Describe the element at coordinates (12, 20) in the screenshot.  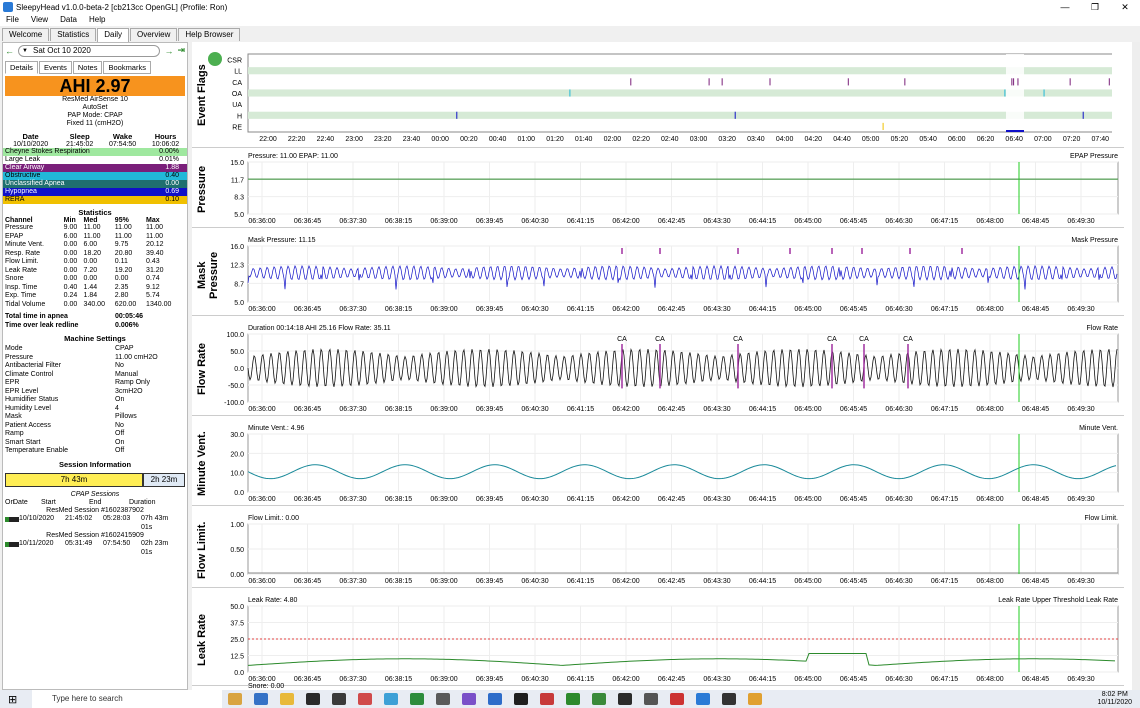
I see `menu-file: File` at that location.